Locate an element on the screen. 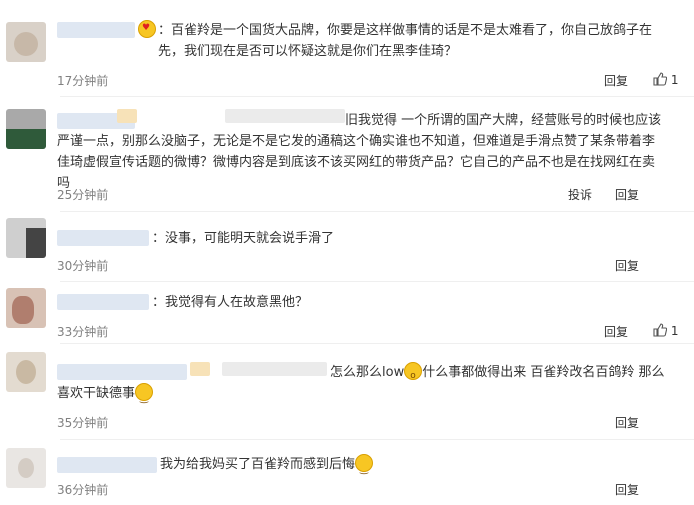 The width and height of the screenshot is (694, 505). comment-text: 怎么那么low什么事都做得出来 百雀羚改名百鸽羚 那么喜欢干缺德事 is located at coordinates (361, 385).